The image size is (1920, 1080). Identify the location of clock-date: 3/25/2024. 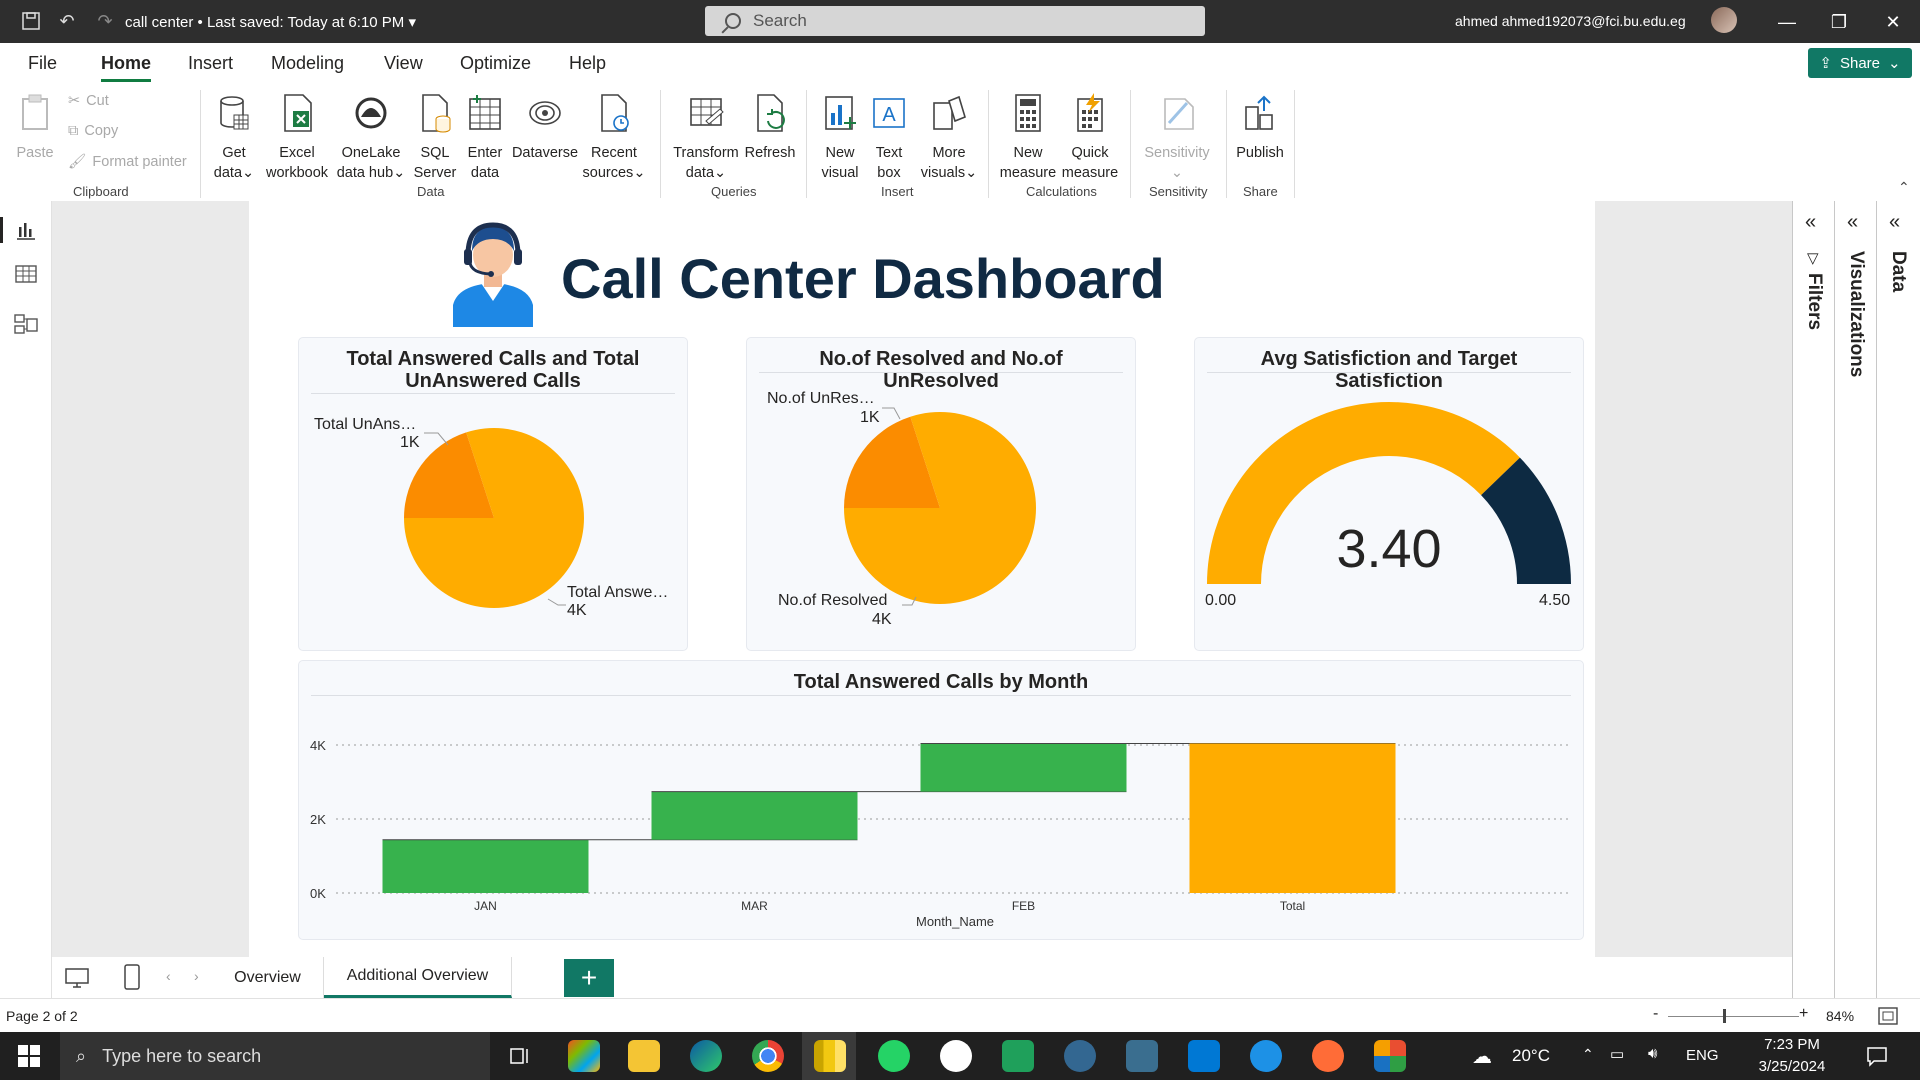
(1792, 1066).